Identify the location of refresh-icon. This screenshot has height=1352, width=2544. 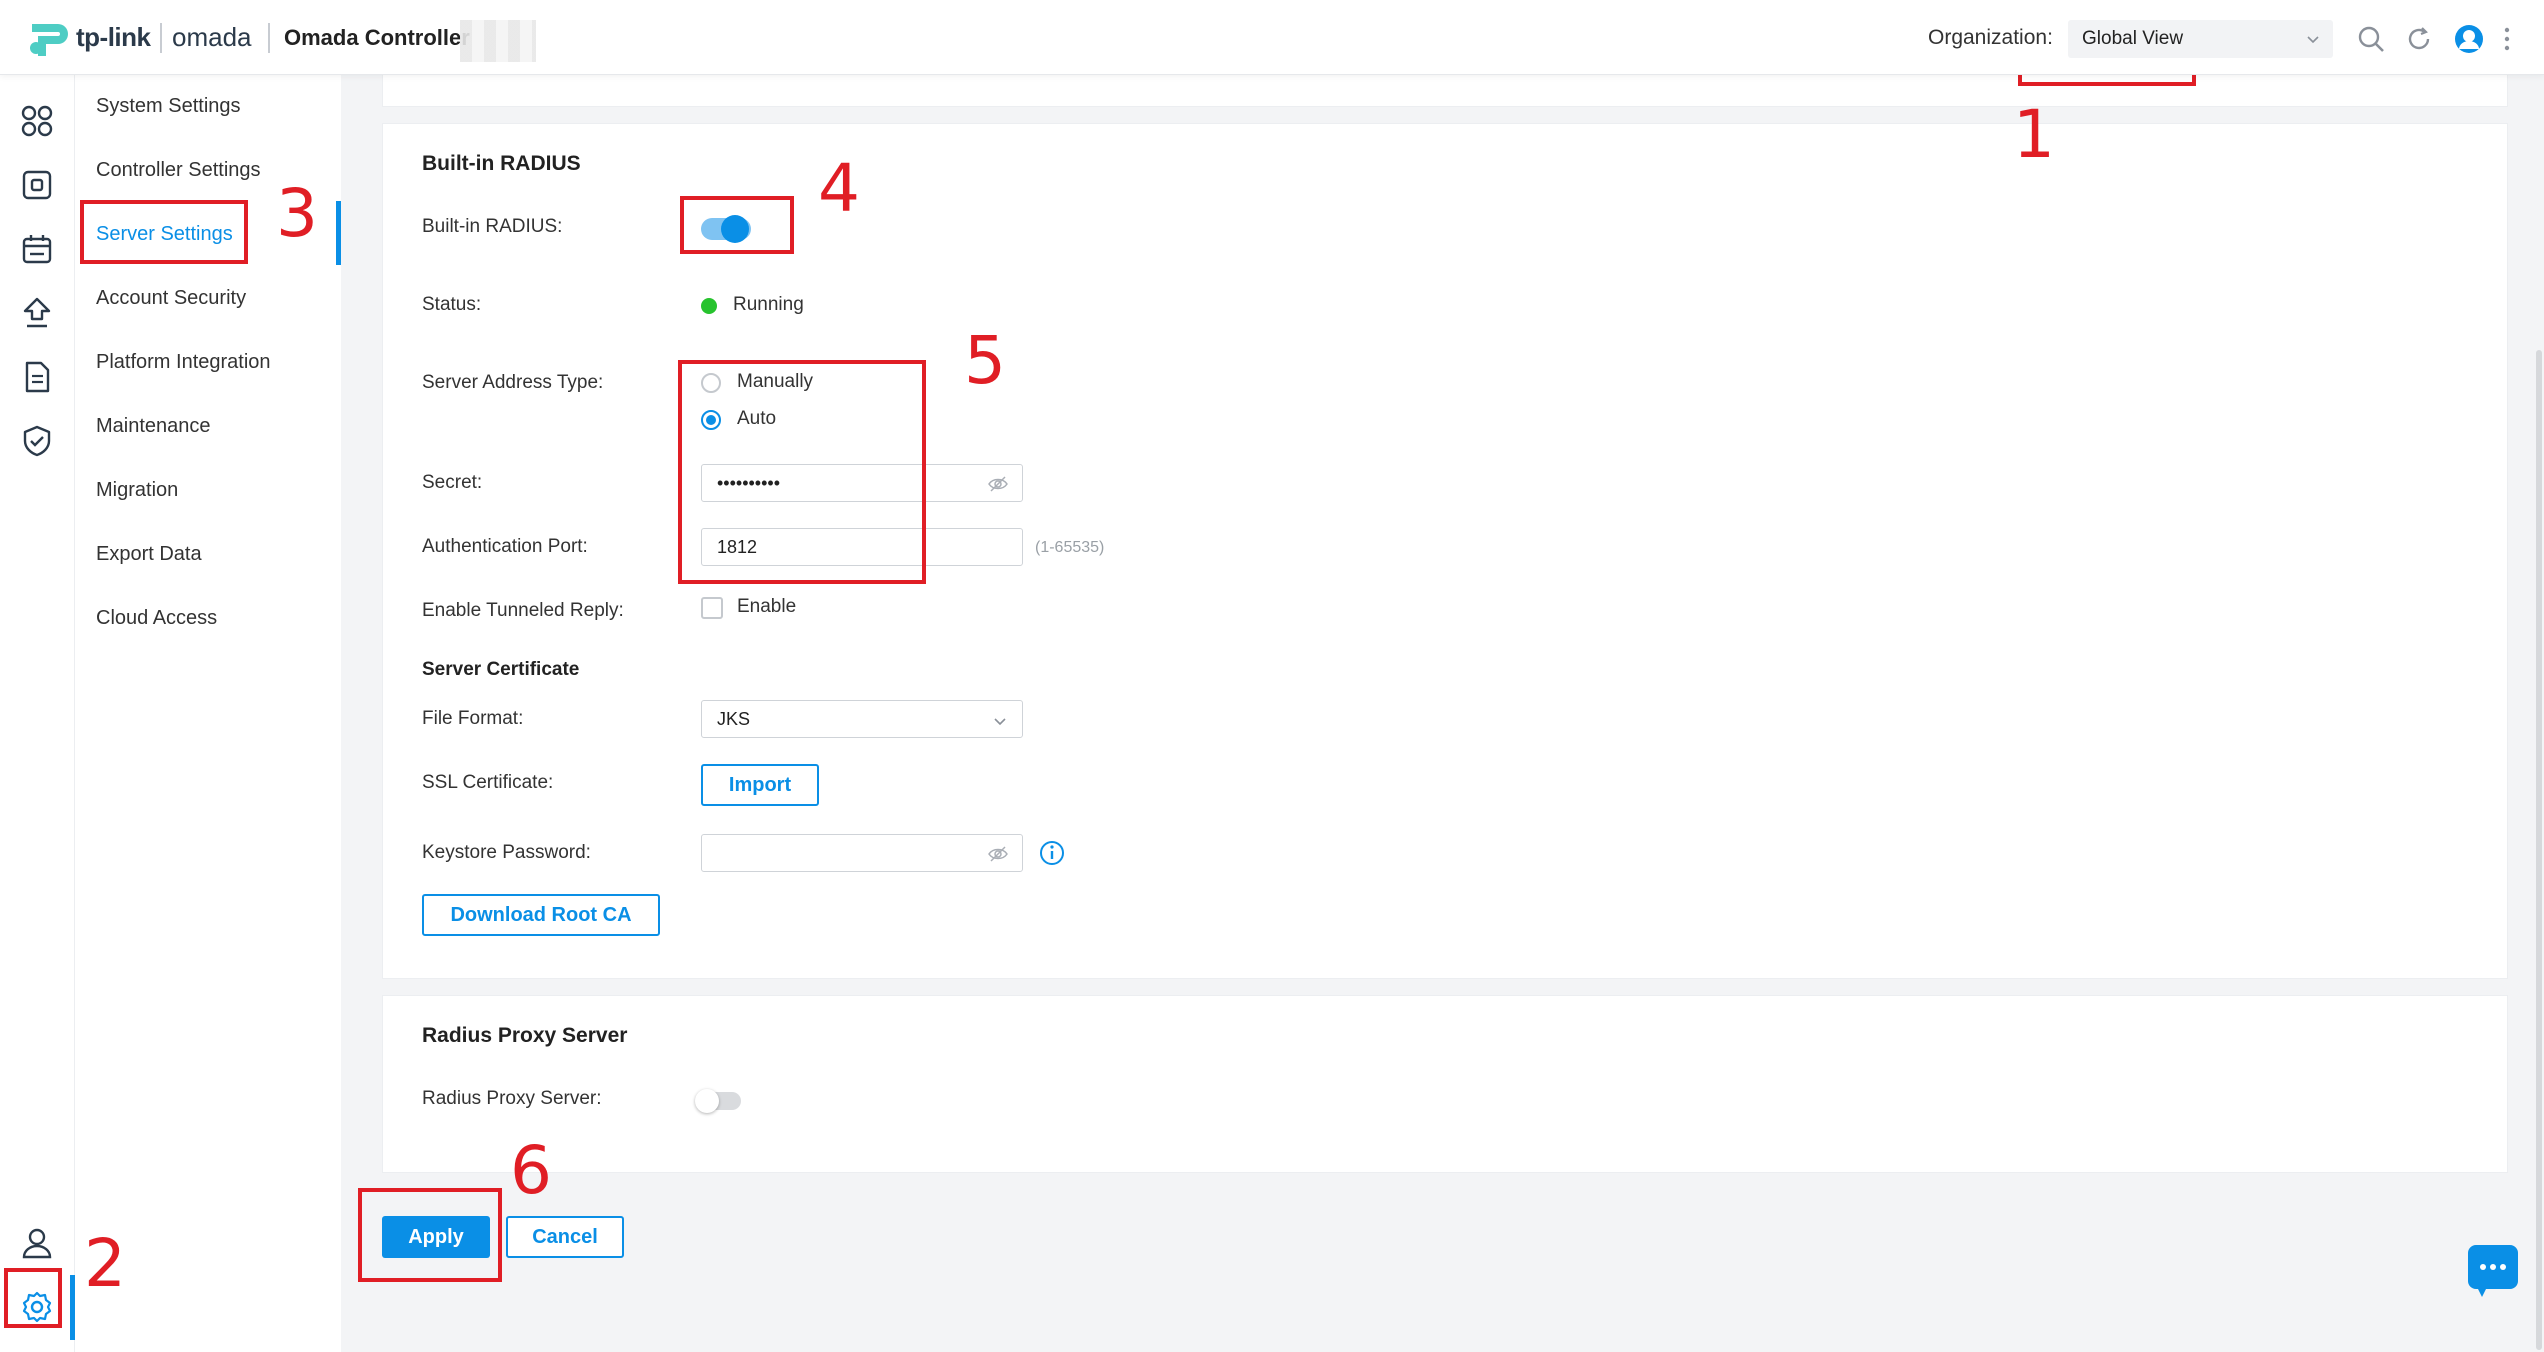
(2419, 39).